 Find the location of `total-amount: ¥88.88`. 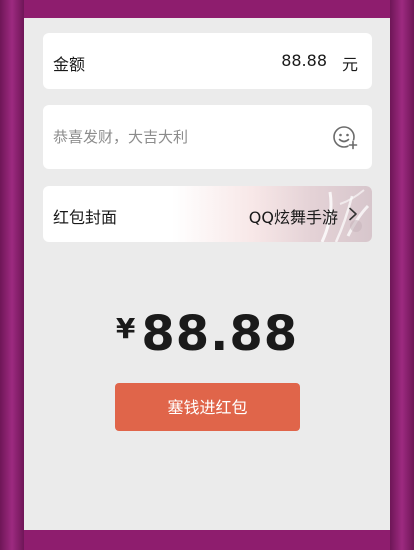

total-amount: ¥88.88 is located at coordinates (207, 334).